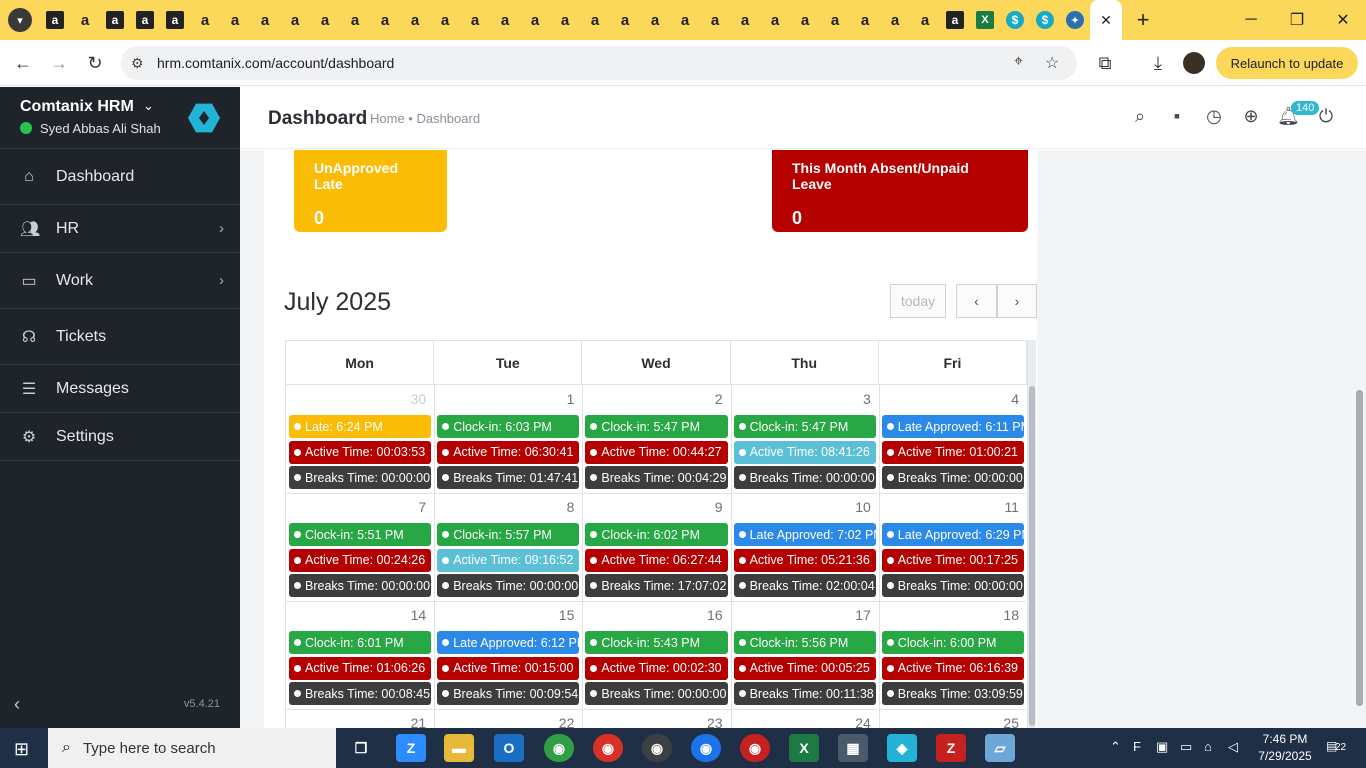 The height and width of the screenshot is (768, 1366). I want to click on calendar-event: Late: 6:24 PM, so click(360, 426).